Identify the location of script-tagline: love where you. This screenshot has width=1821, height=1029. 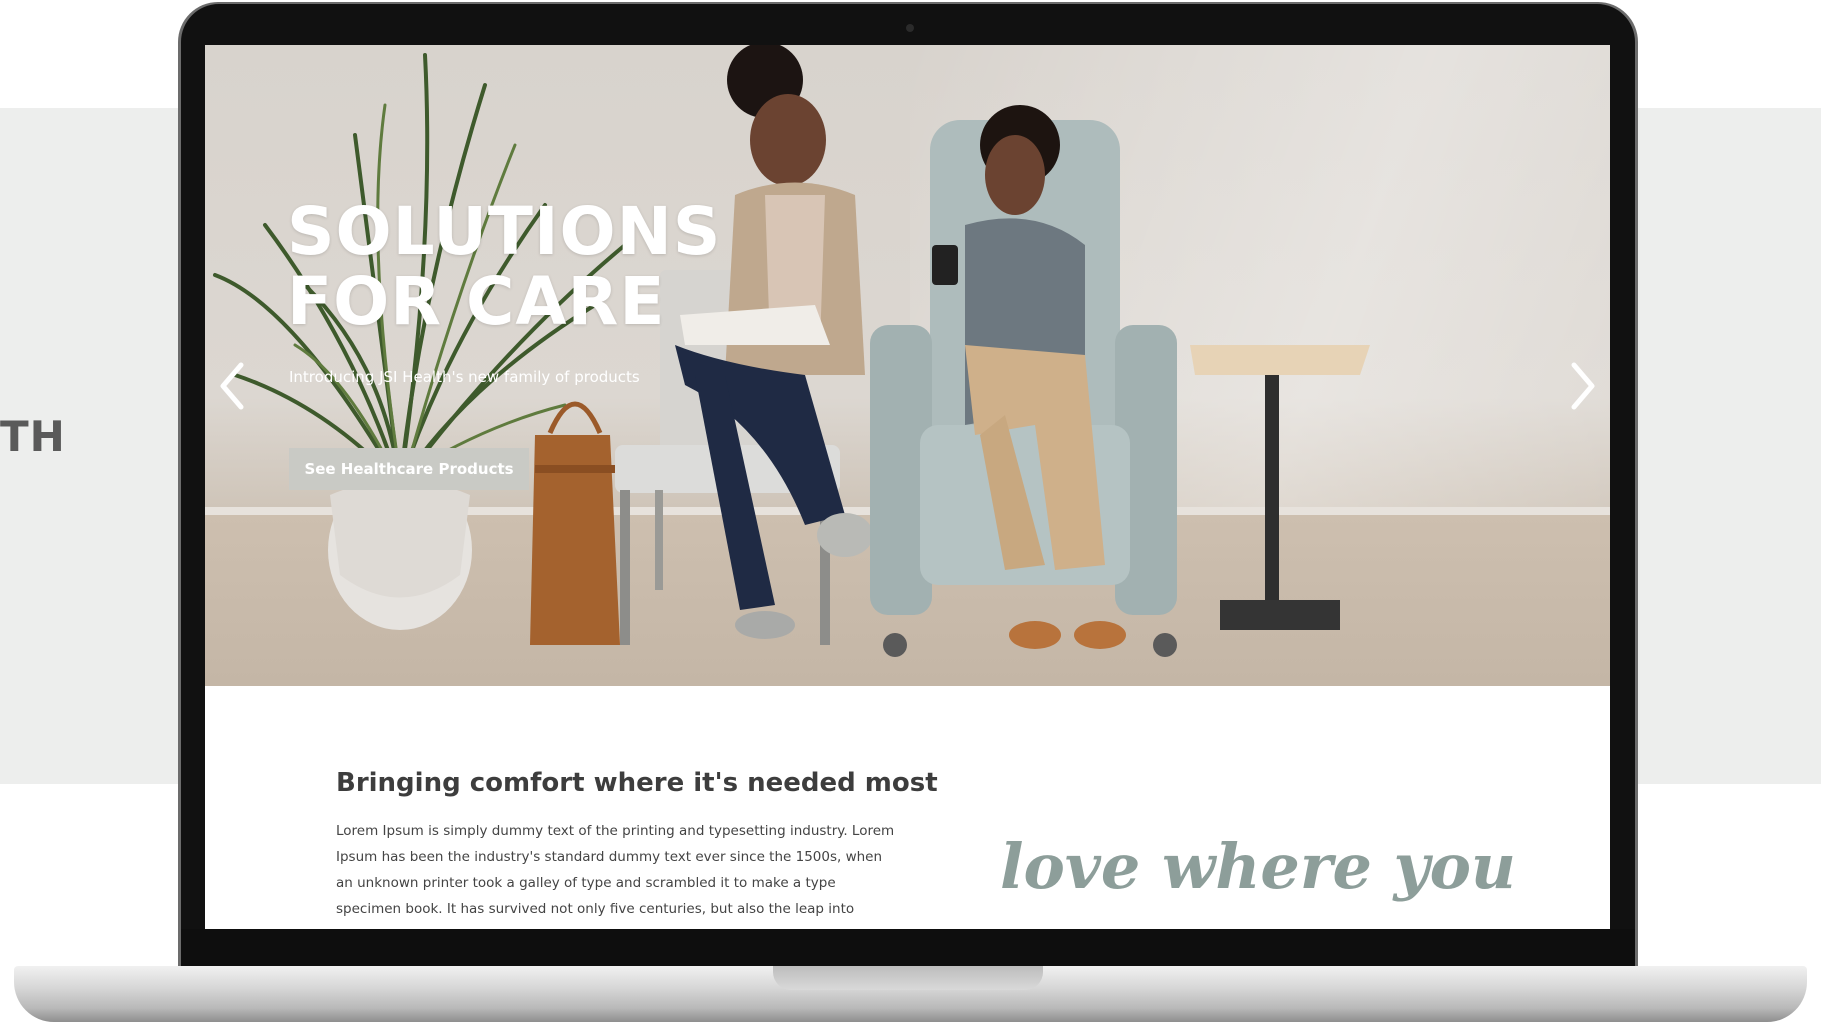
(1258, 866).